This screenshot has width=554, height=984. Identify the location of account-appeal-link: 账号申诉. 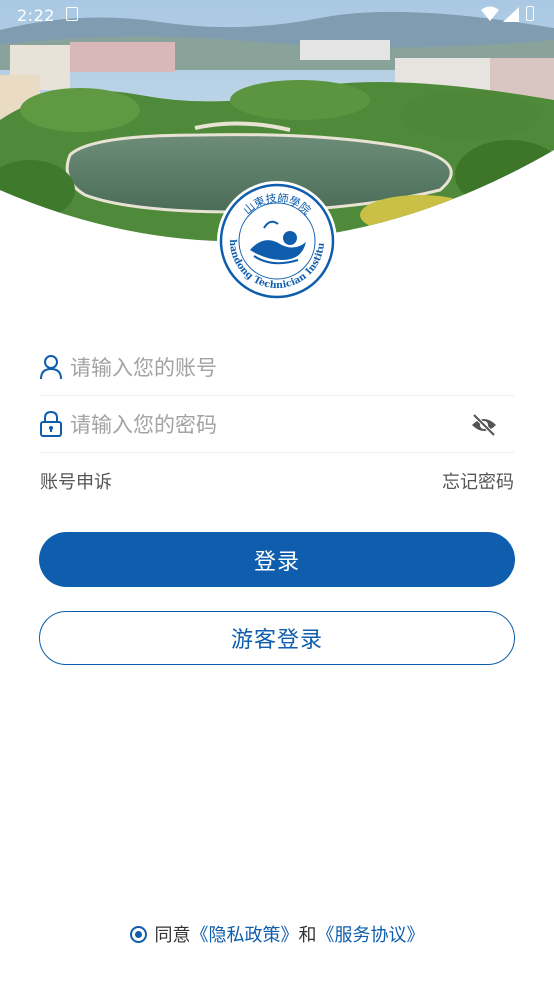
(76, 481).